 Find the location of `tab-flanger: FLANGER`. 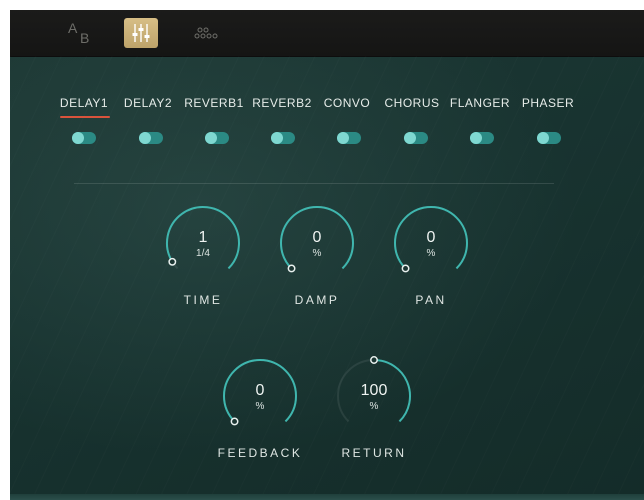

tab-flanger: FLANGER is located at coordinates (480, 103).